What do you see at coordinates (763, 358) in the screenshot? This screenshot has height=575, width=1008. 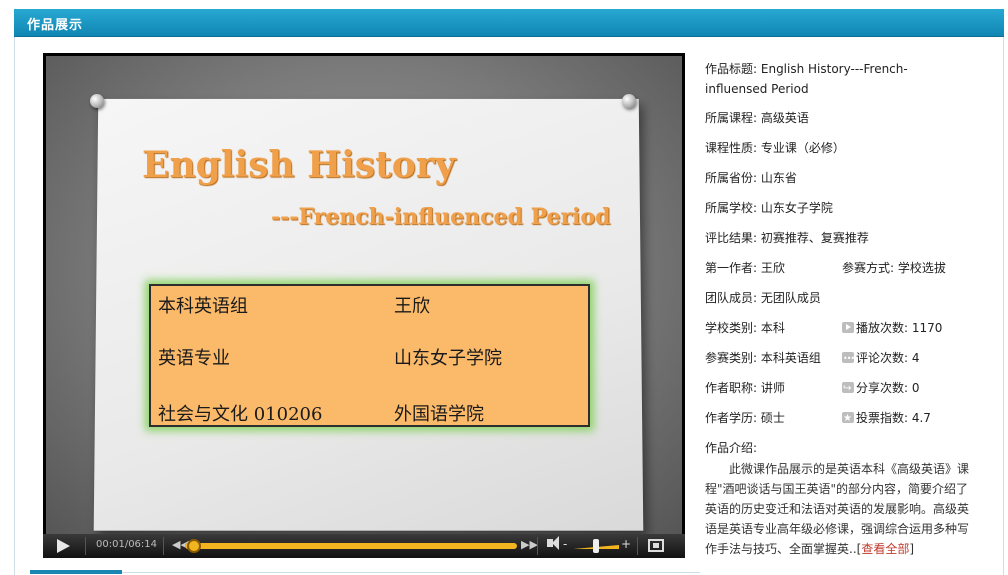 I see `category: 参赛类别: 本科英语组` at bounding box center [763, 358].